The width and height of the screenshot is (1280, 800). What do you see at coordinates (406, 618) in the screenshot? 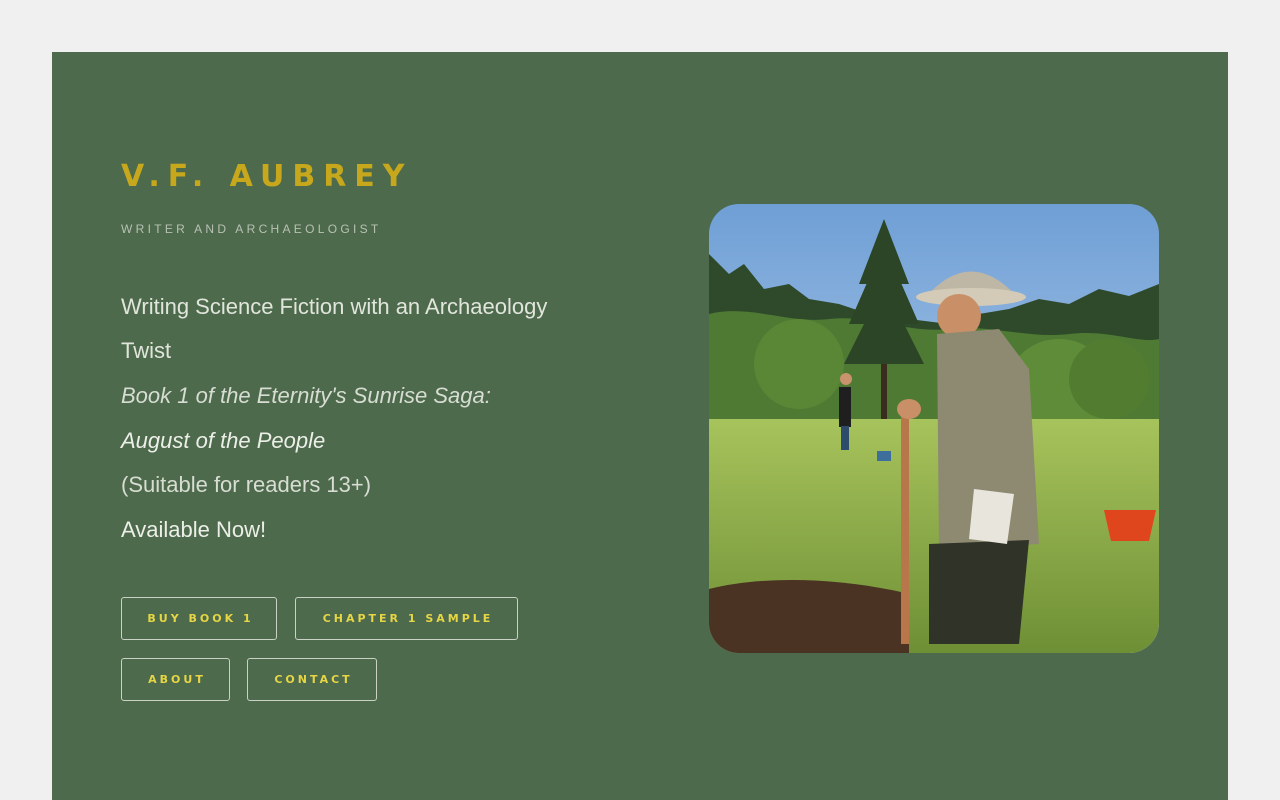
I see `chapter-sample-button: CHAPTER 1 SAMPLE` at bounding box center [406, 618].